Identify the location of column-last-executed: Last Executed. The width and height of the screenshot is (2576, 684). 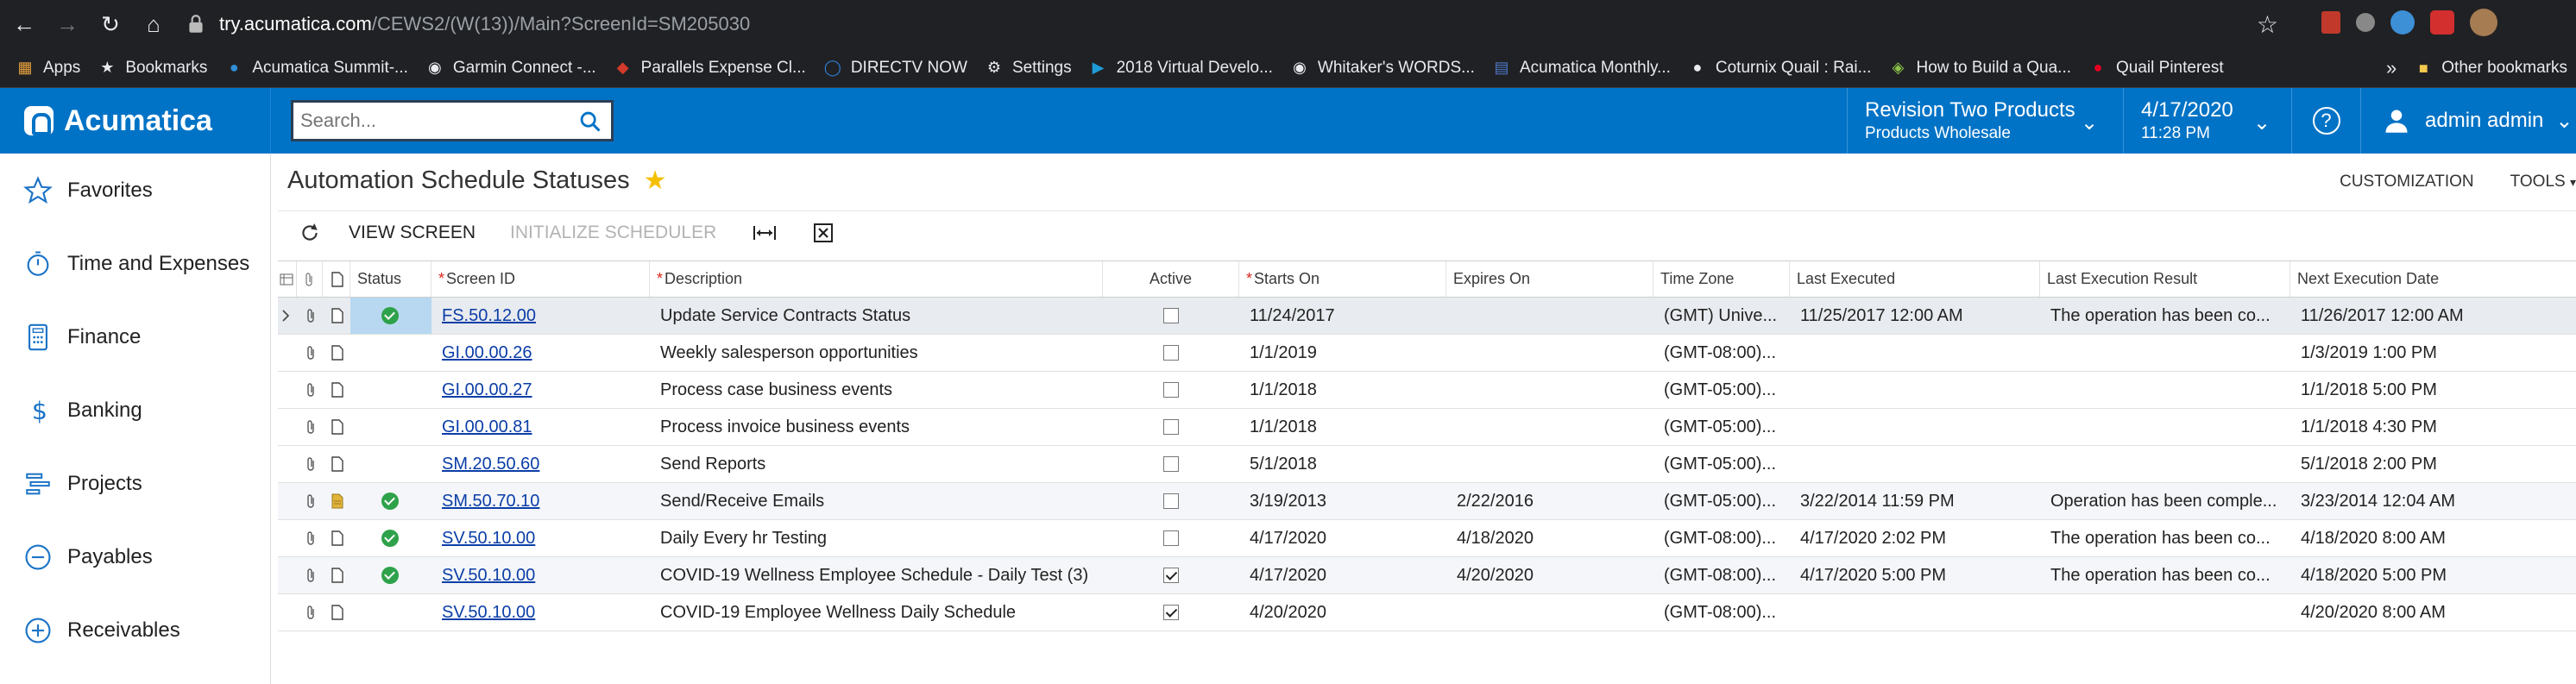
(1915, 279).